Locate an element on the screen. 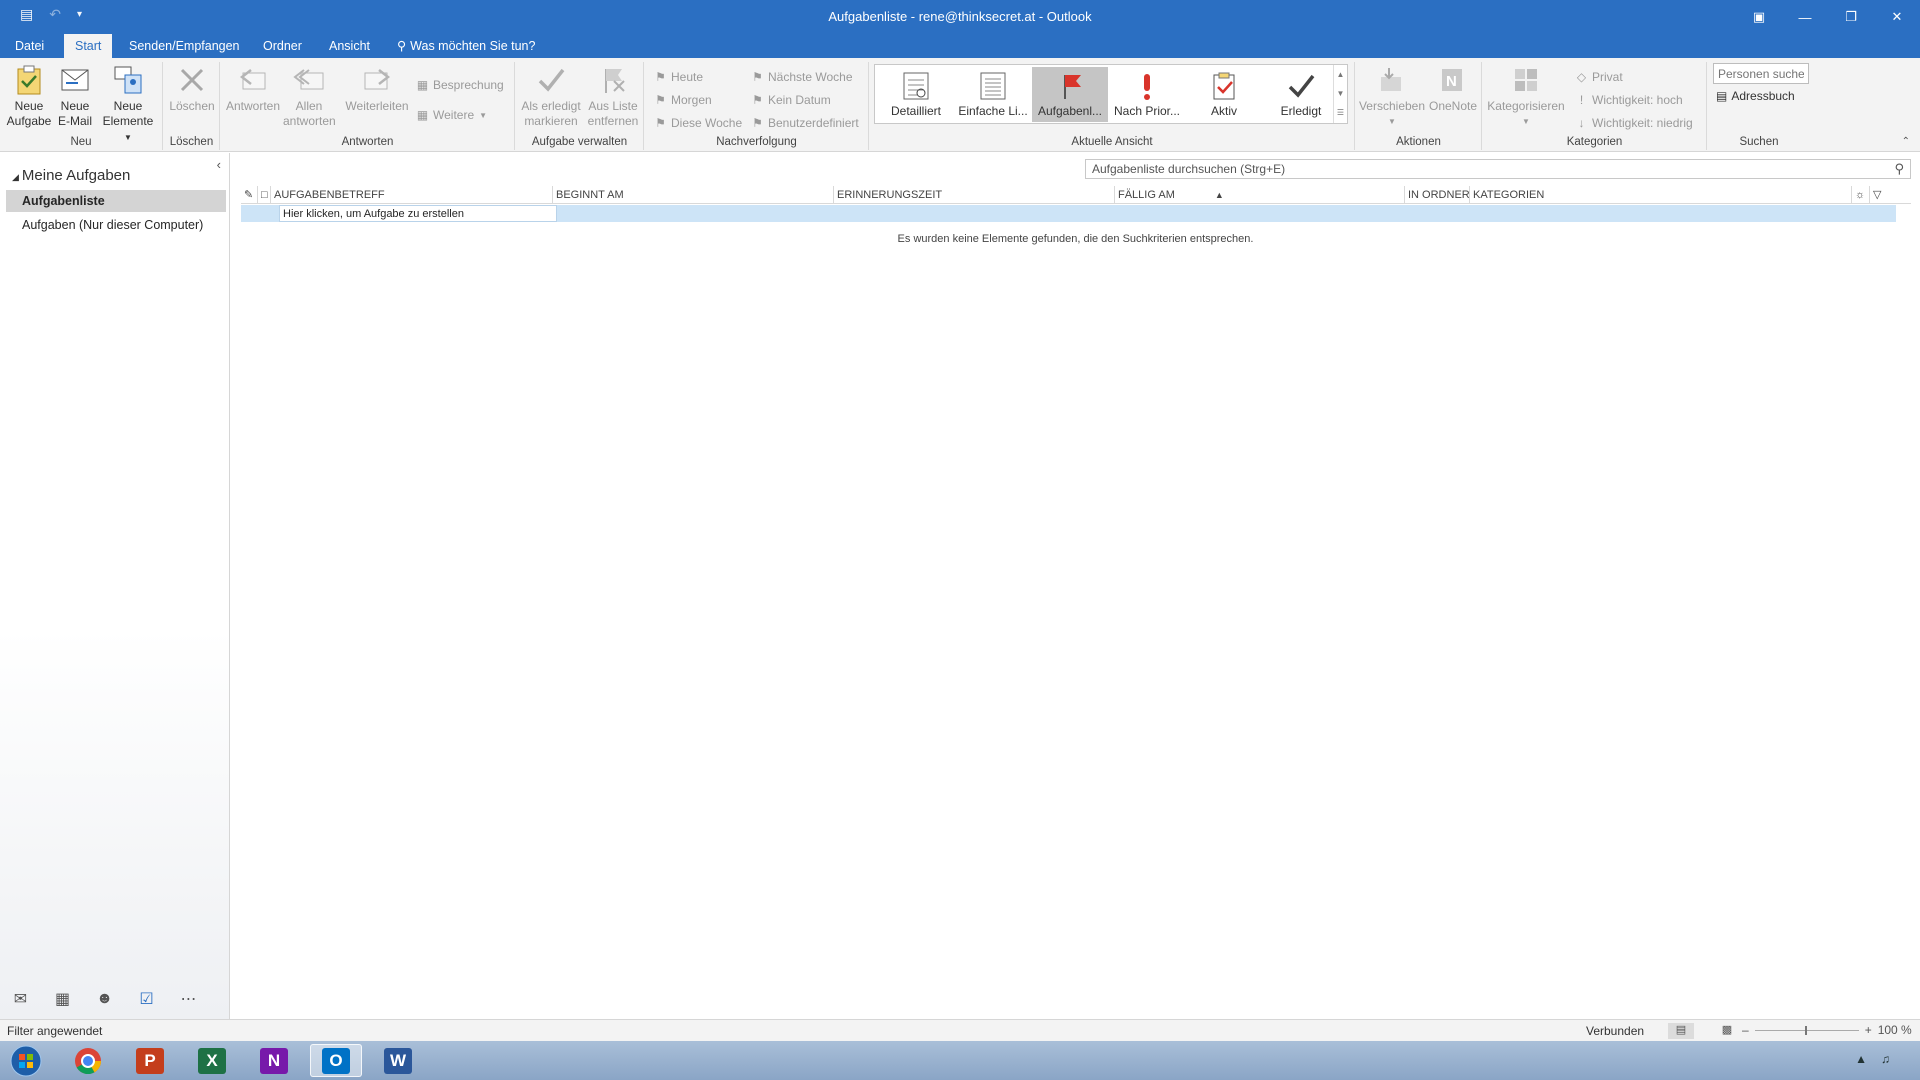 This screenshot has width=1920, height=1080. flag-no-date-button: ⚑ Kein Datum is located at coordinates (791, 100).